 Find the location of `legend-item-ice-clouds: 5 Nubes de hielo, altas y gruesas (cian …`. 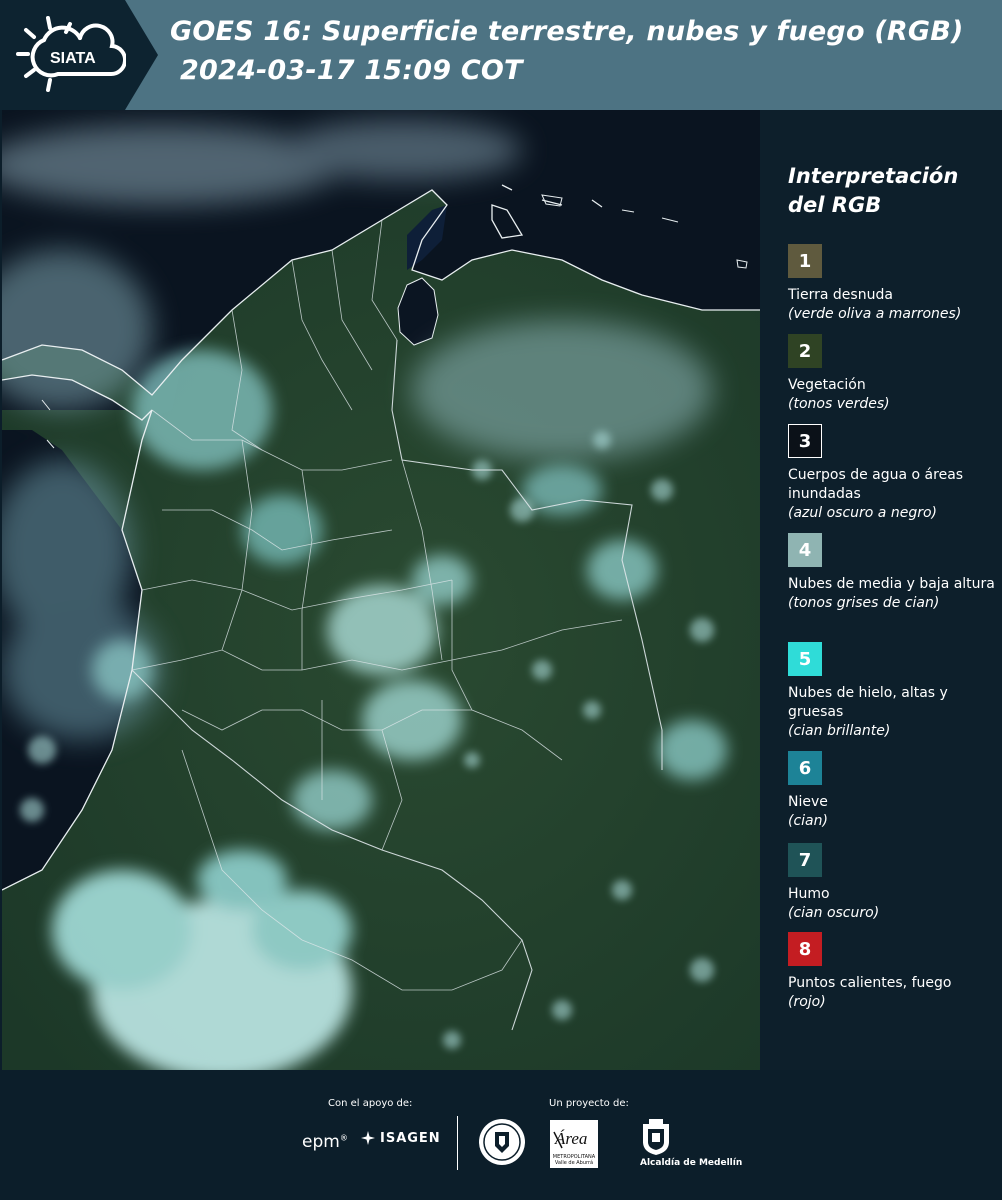

legend-item-ice-clouds: 5 Nubes de hielo, altas y gruesas (cian … is located at coordinates (893, 691).